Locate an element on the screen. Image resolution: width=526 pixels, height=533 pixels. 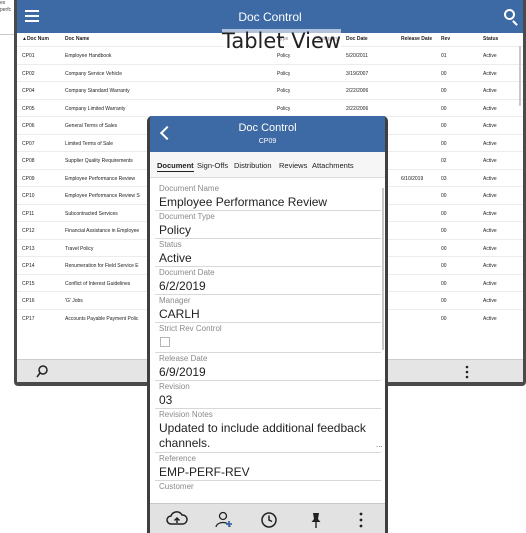
table-cell: 6/10/2019 is located at coordinates (412, 178).